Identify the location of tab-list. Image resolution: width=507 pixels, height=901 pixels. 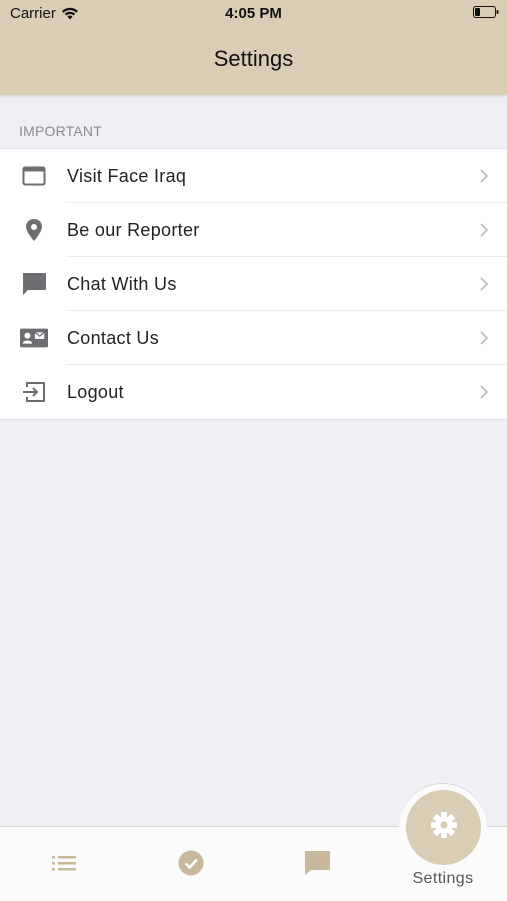
(64, 864).